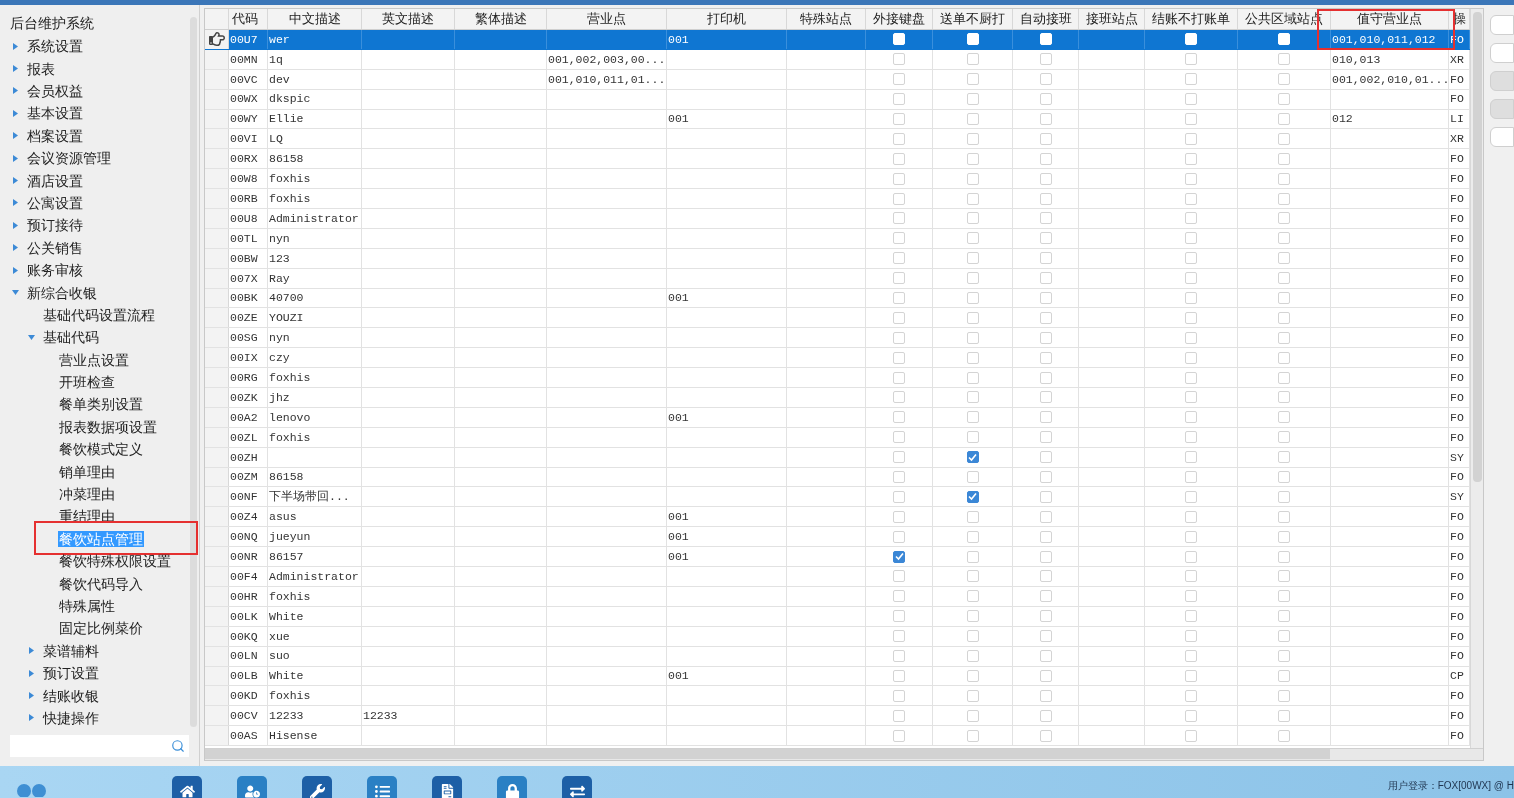 The height and width of the screenshot is (798, 1514). I want to click on tree-item: 基本设置, so click(55, 113).